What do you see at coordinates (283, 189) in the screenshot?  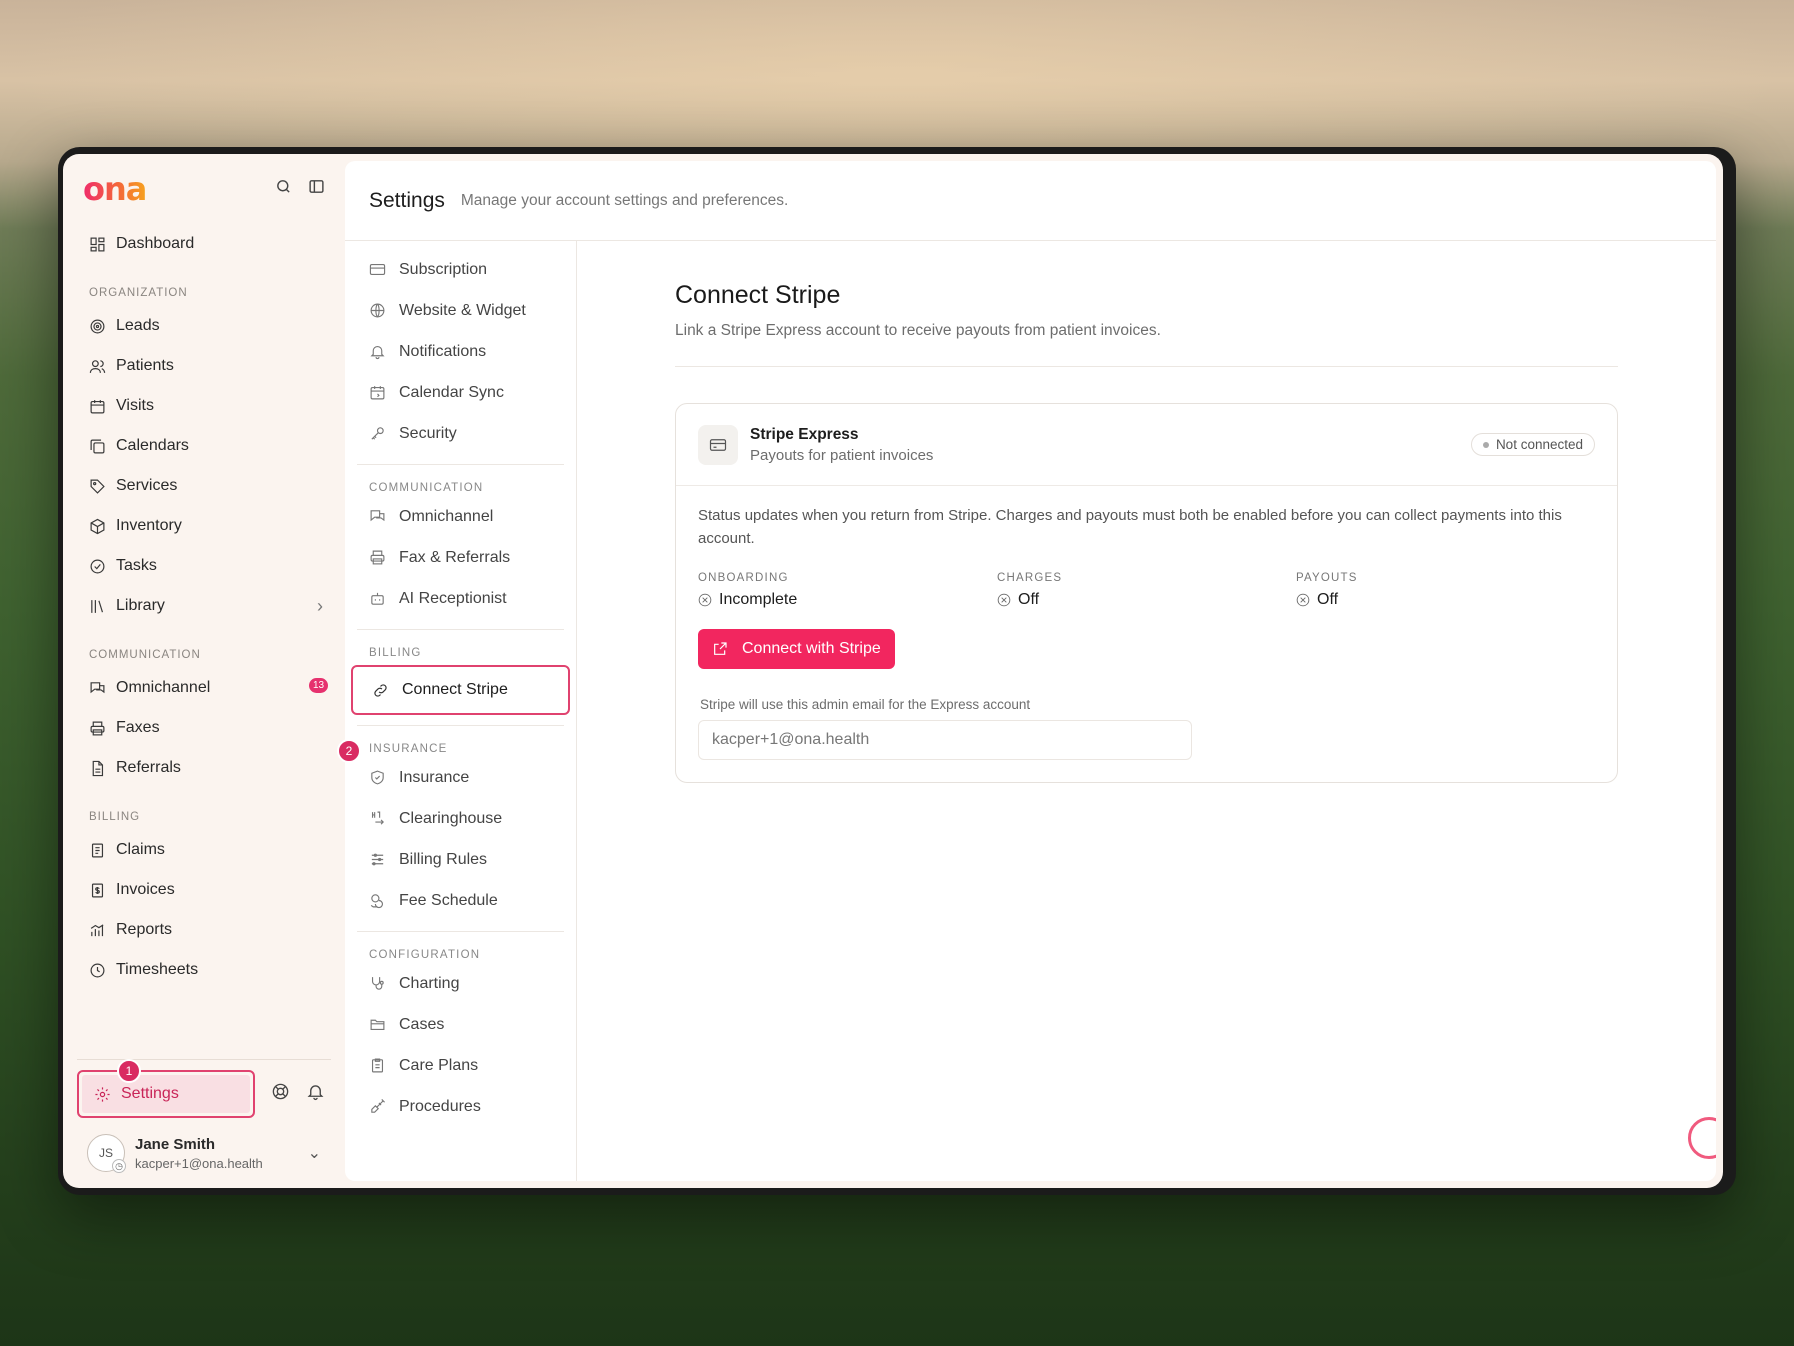 I see `search-icon` at bounding box center [283, 189].